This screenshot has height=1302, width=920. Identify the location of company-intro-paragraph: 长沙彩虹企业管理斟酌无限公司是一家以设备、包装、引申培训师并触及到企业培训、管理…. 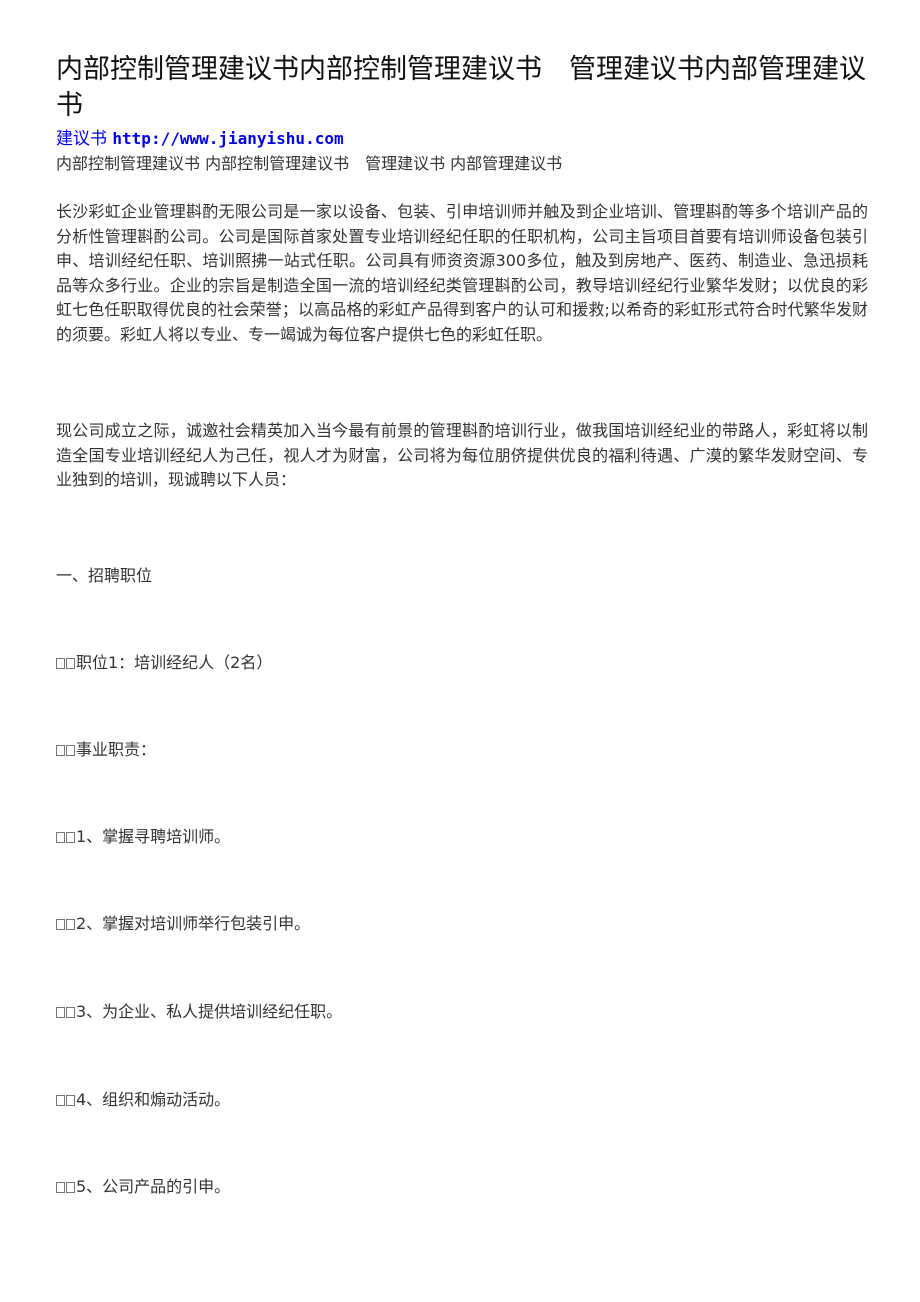
(462, 273).